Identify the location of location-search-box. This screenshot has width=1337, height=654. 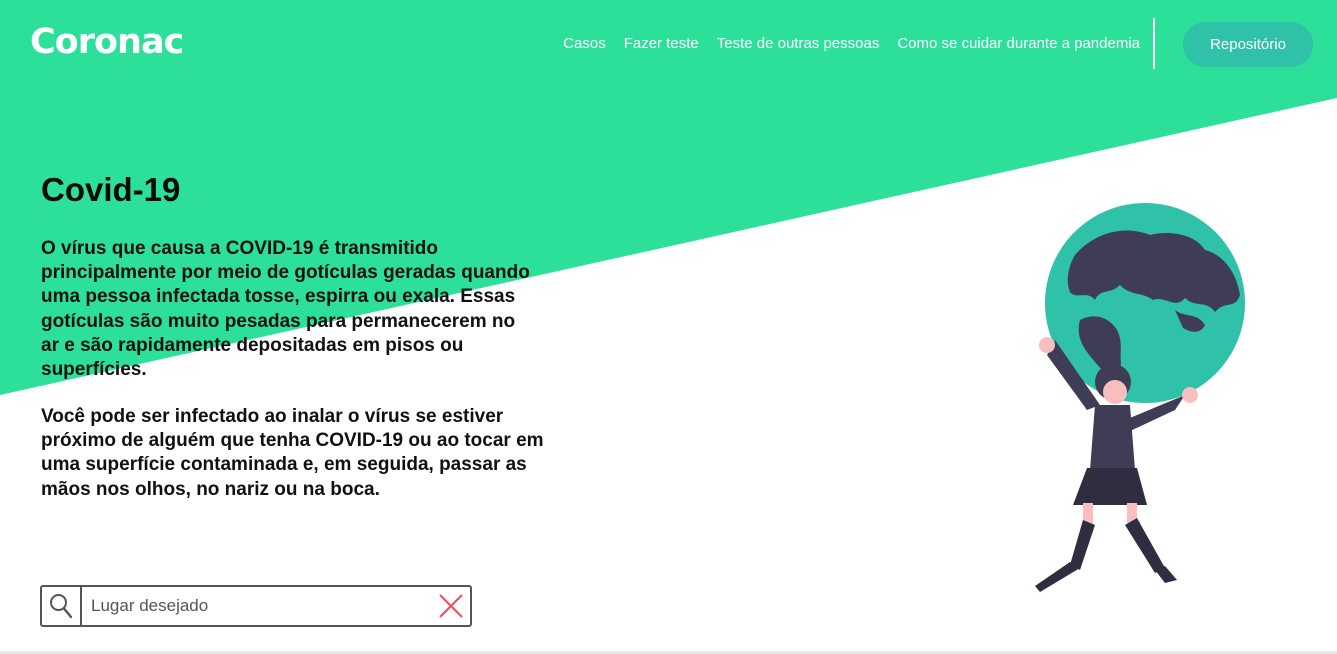
(256, 606).